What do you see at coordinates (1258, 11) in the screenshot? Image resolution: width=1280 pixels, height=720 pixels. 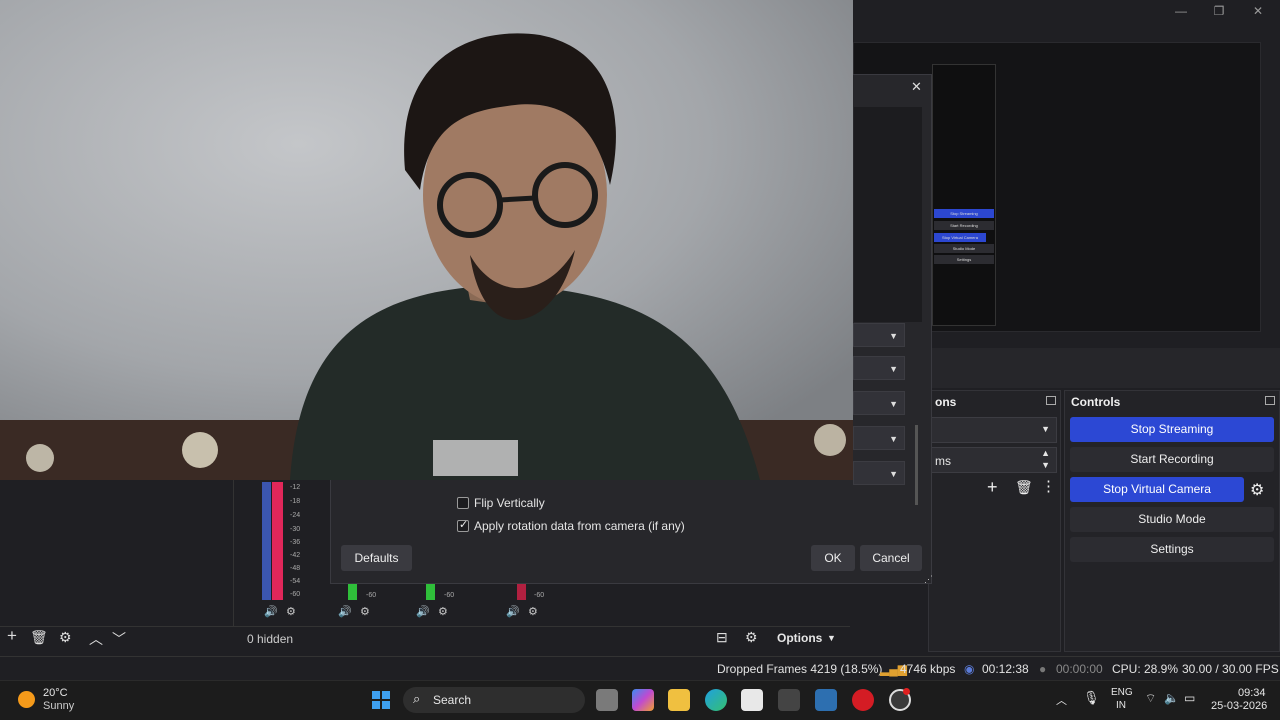 I see `window-close-button: ✕` at bounding box center [1258, 11].